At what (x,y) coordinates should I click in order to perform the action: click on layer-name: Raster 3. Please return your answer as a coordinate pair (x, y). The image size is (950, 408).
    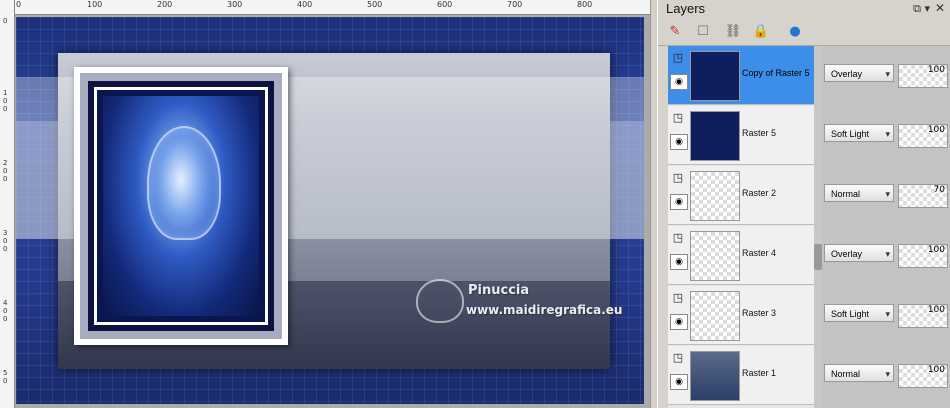
    Looking at the image, I should click on (759, 313).